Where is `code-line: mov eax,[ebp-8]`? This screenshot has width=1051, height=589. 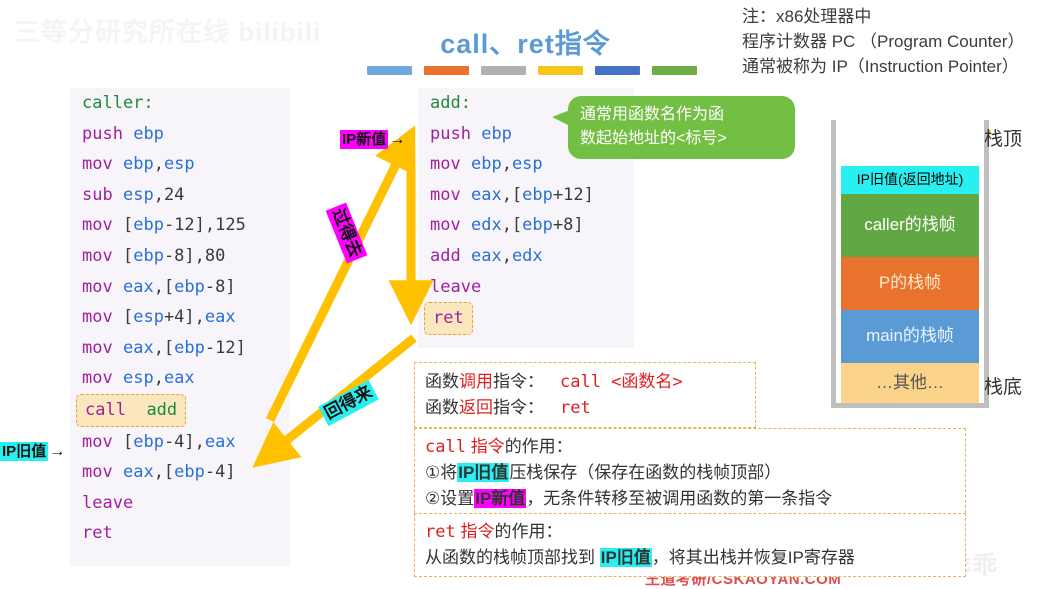 code-line: mov eax,[ebp-8] is located at coordinates (180, 287).